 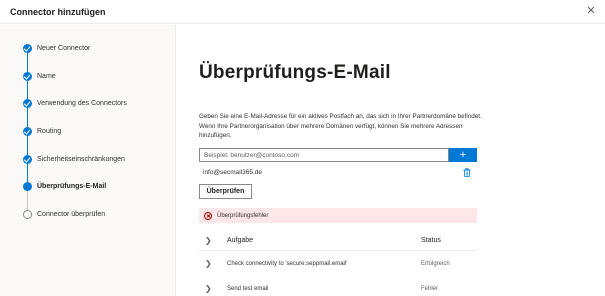 What do you see at coordinates (72, 186) in the screenshot?
I see `step-label: Überprüfungs-E-Mail` at bounding box center [72, 186].